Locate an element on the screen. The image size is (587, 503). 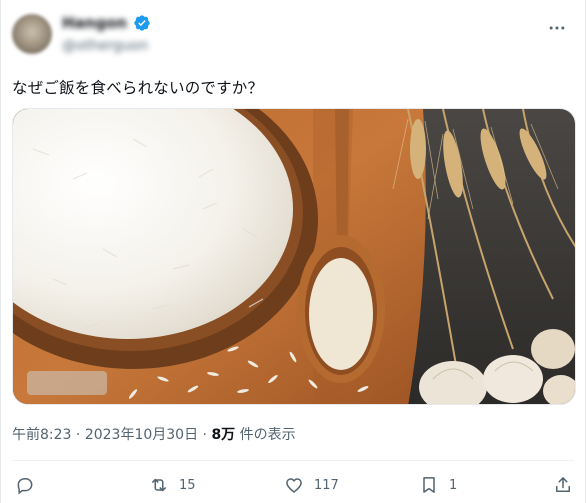
post-metadata: 午前8:23 · 2023年10月30日 · 8万 件の表示 is located at coordinates (154, 434).